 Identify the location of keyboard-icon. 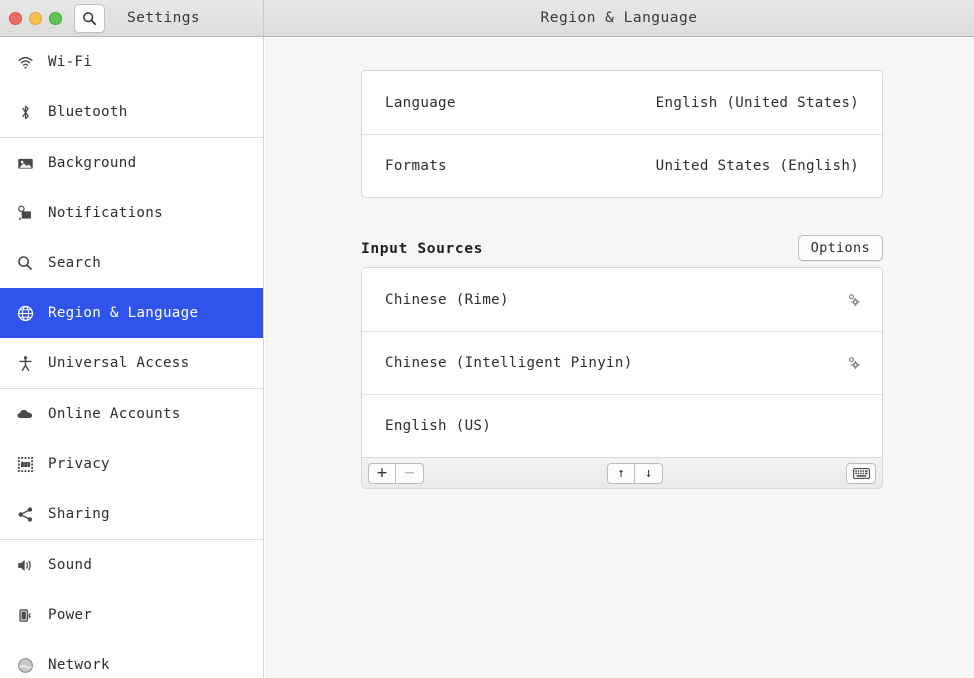
(861, 473).